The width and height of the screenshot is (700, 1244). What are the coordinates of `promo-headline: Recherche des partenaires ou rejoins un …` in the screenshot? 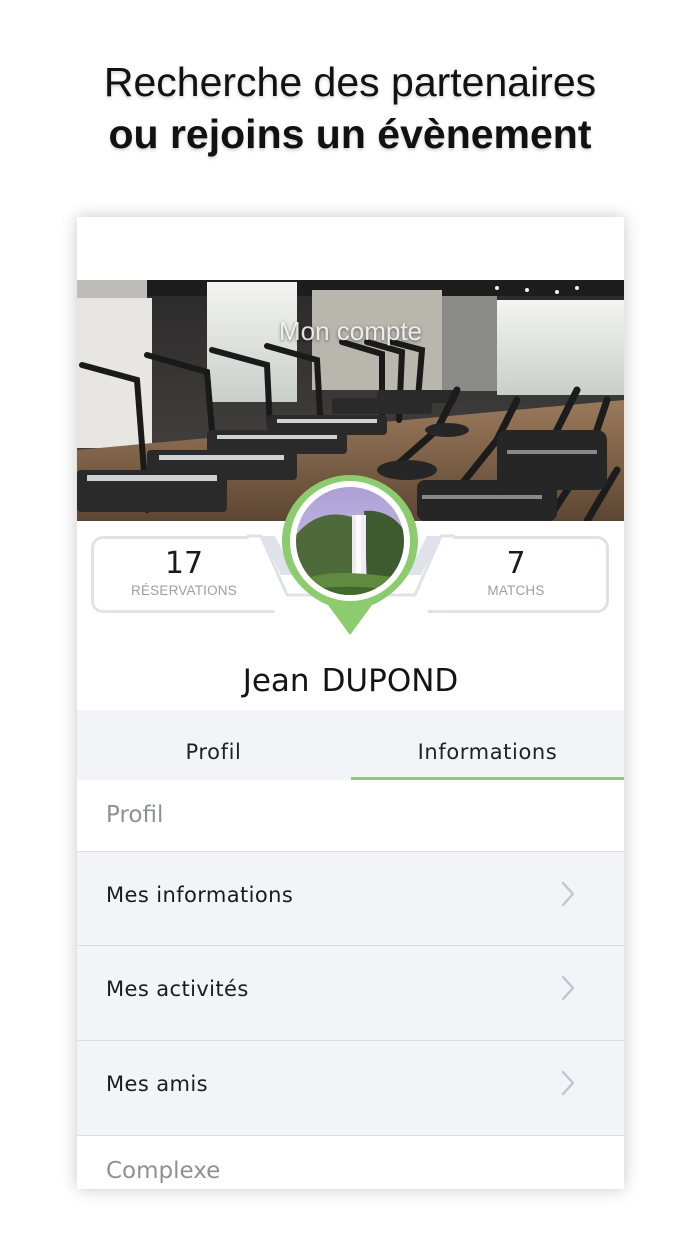 It's located at (350, 108).